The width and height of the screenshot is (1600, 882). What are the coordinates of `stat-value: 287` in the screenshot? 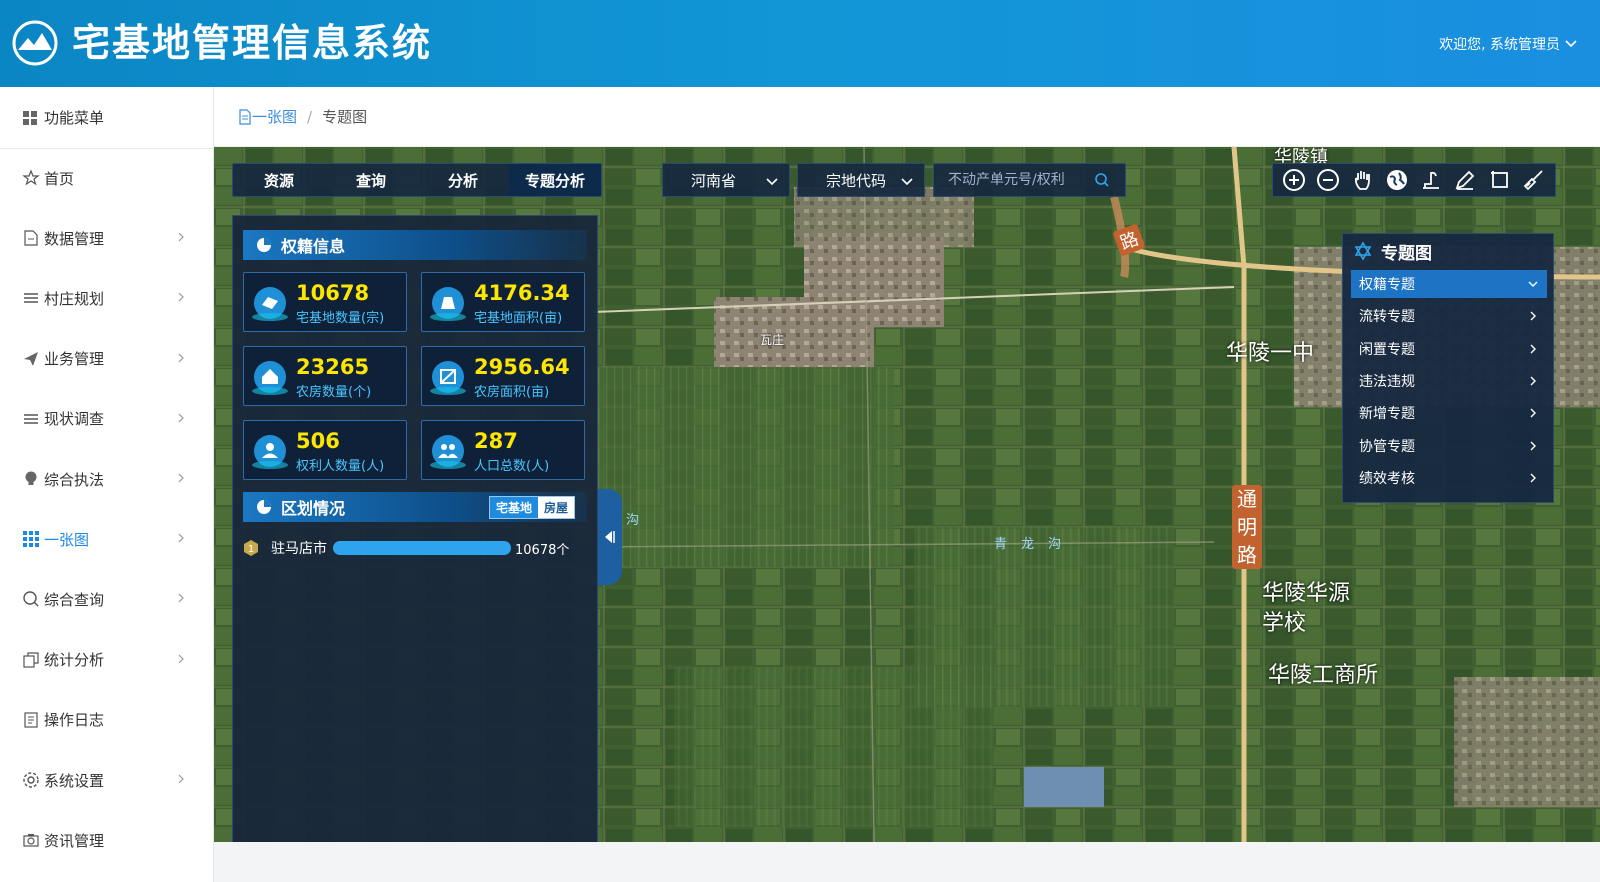 It's located at (496, 441).